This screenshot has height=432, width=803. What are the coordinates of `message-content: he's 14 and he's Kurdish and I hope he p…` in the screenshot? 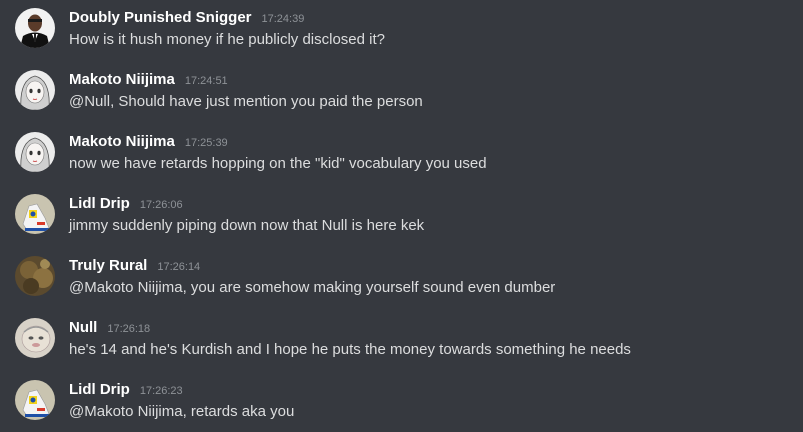 It's located at (350, 349).